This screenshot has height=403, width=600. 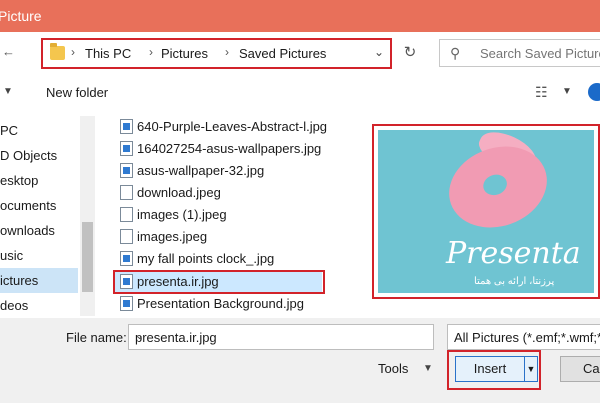 I want to click on cancel-button: Canc, so click(x=580, y=369).